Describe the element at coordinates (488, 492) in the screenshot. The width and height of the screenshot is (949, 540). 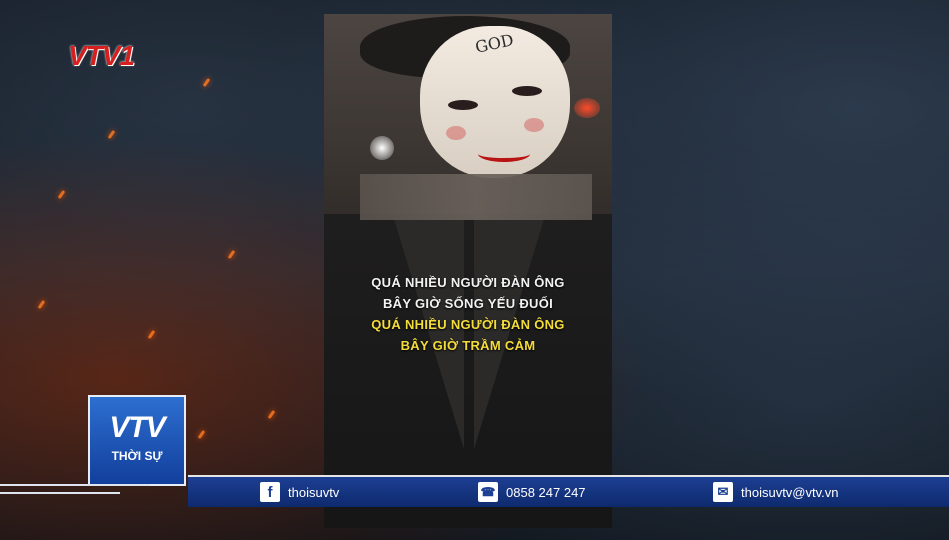
I see `phone-icon: ☎` at that location.